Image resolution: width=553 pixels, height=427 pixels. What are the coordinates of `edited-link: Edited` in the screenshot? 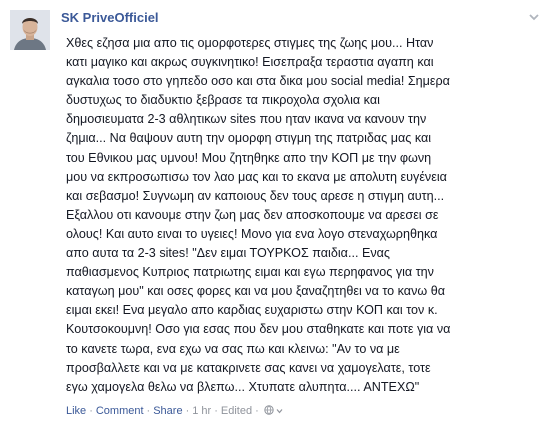 It's located at (236, 411).